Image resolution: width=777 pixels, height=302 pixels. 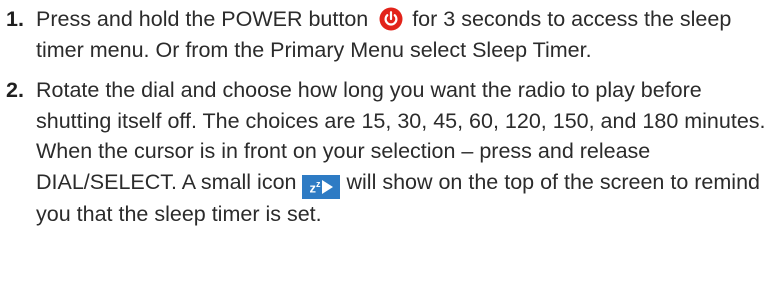 What do you see at coordinates (328, 187) in the screenshot?
I see `play-arrow-icon` at bounding box center [328, 187].